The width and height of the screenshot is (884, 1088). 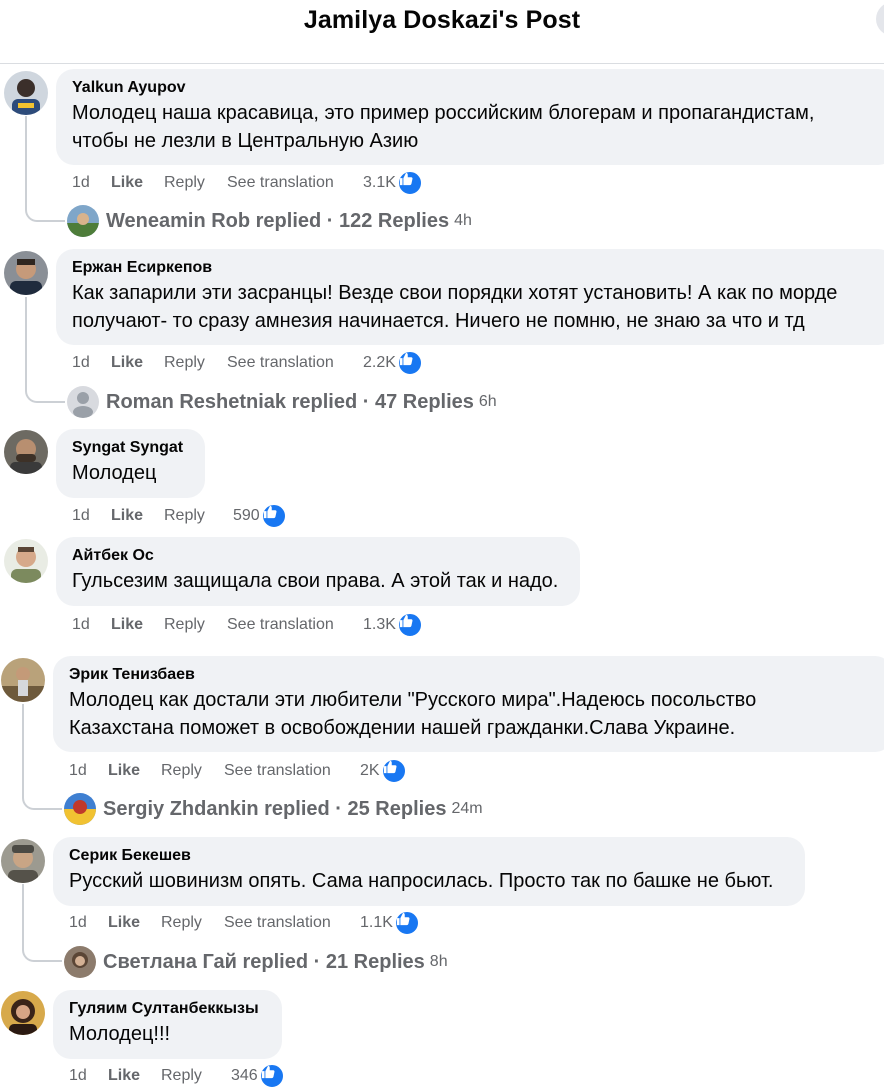 What do you see at coordinates (379, 625) in the screenshot?
I see `reaction-count: 1.3K` at bounding box center [379, 625].